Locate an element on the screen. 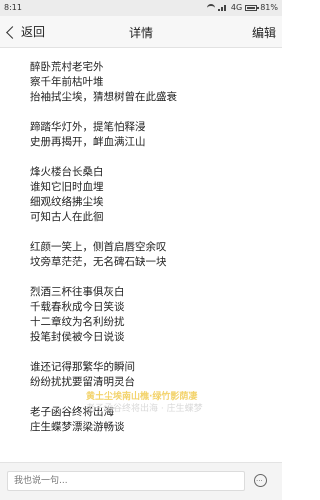 This screenshot has width=320, height=500. poem-stanza: 烽火楼台长桑白 谁知它旧时血埋 细观纹络拂尘埃 可知古人在此徊 is located at coordinates (150, 195).